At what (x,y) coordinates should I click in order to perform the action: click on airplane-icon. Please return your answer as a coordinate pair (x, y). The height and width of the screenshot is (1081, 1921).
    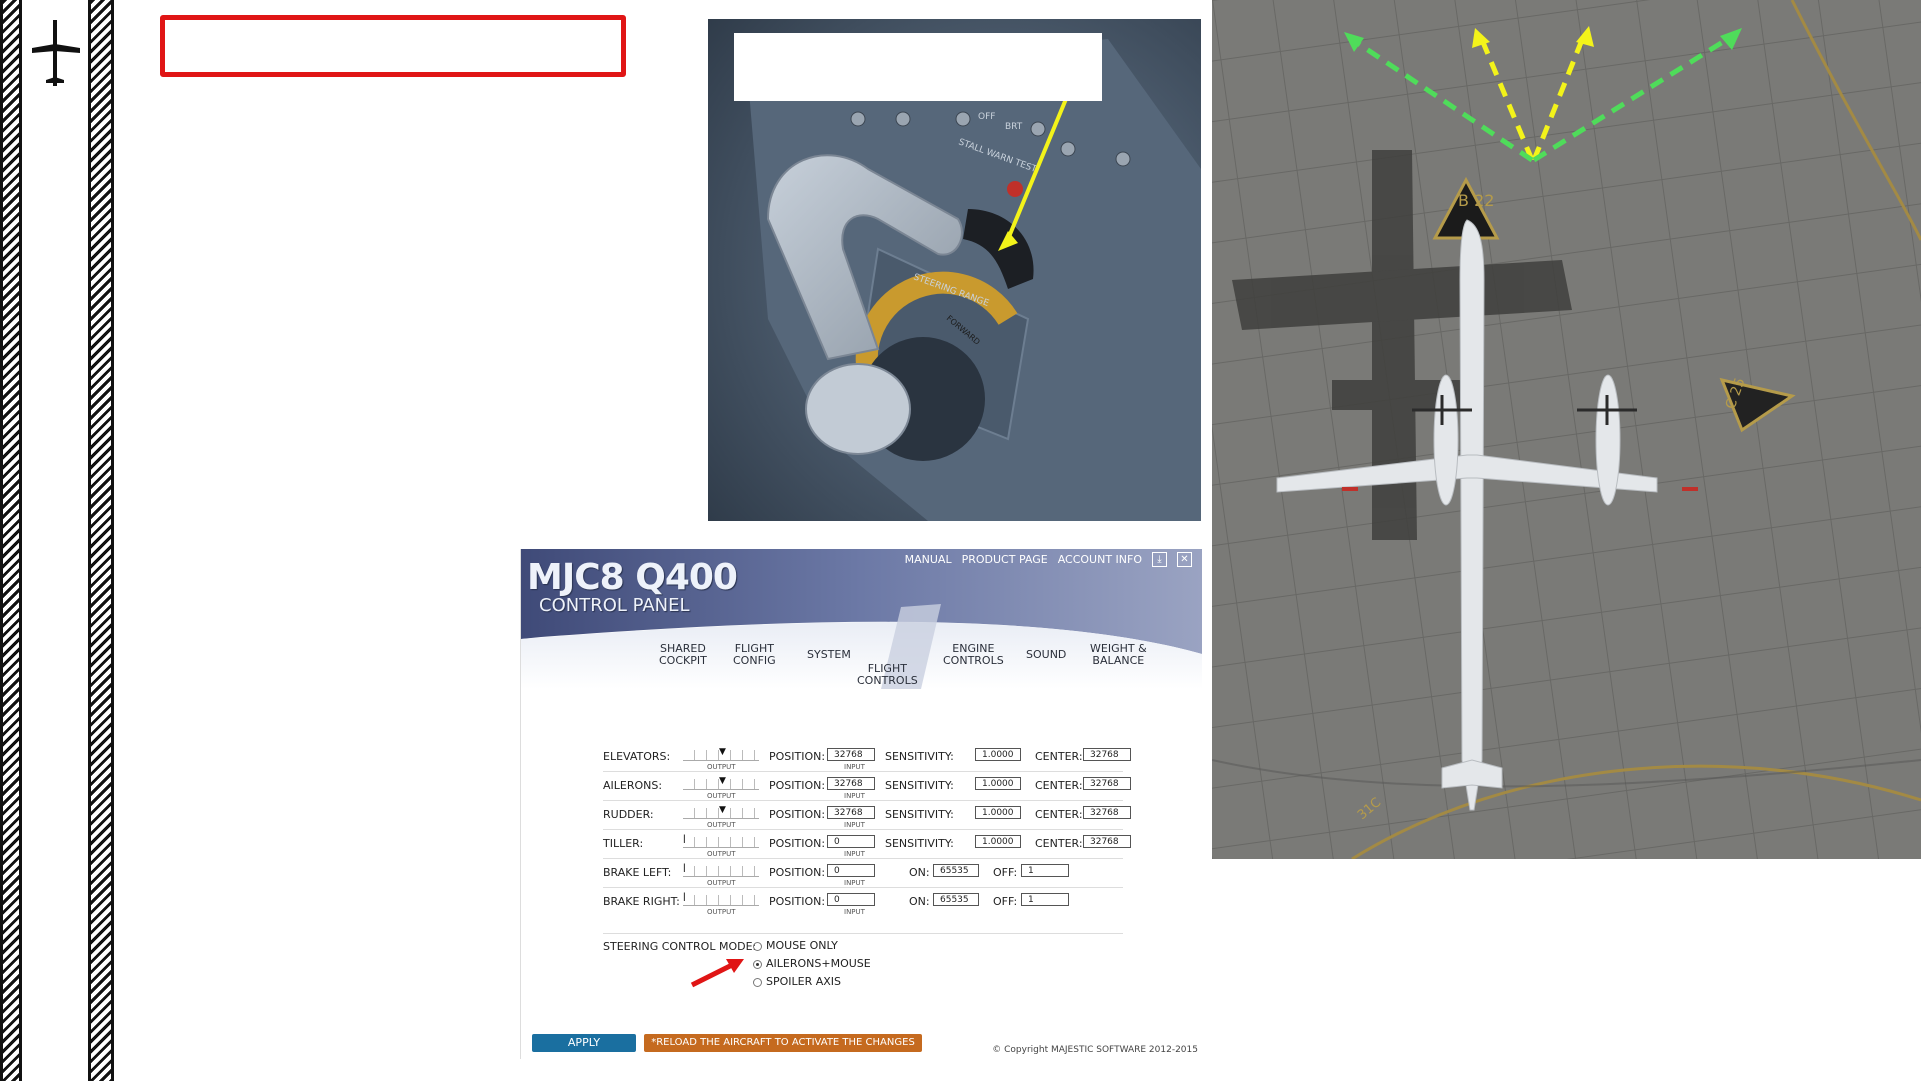
    Looking at the image, I should click on (56, 53).